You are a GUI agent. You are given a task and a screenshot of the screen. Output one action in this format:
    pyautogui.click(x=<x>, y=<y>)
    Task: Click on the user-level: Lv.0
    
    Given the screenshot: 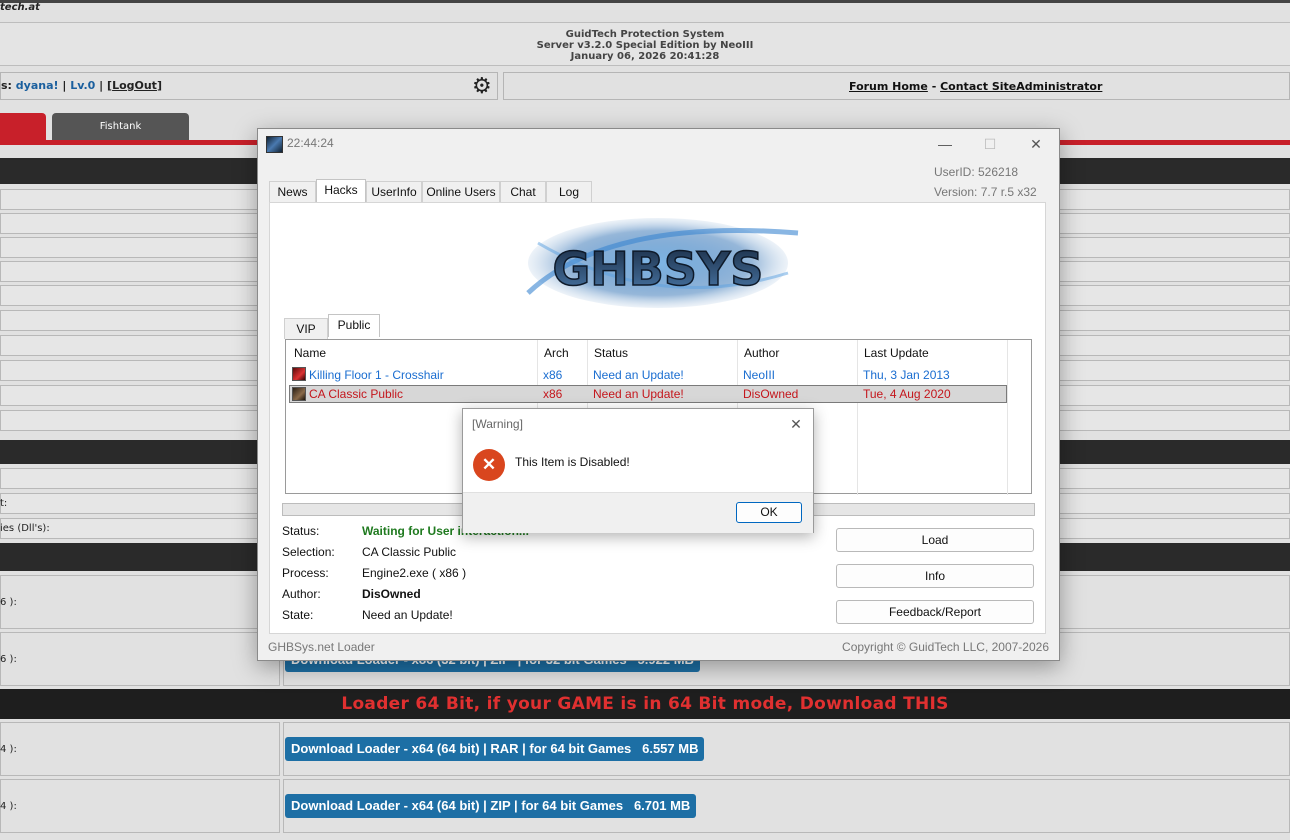 What is the action you would take?
    pyautogui.click(x=83, y=85)
    